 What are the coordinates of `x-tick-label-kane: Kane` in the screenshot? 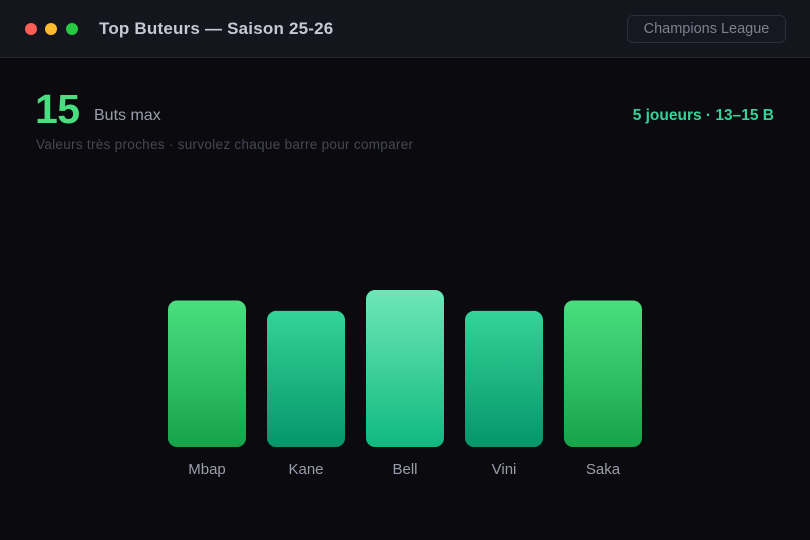 It's located at (305, 469).